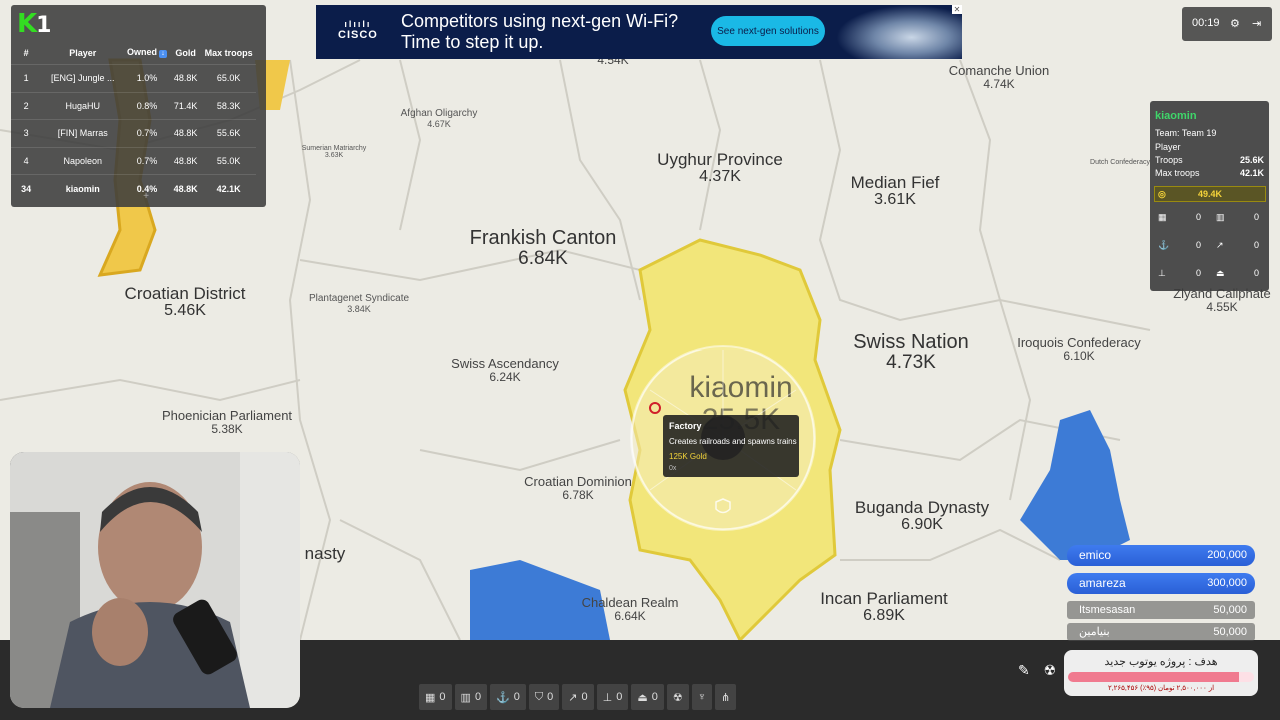  I want to click on region-label-uyghur-province: Uyghur Province 4.37K, so click(720, 167).